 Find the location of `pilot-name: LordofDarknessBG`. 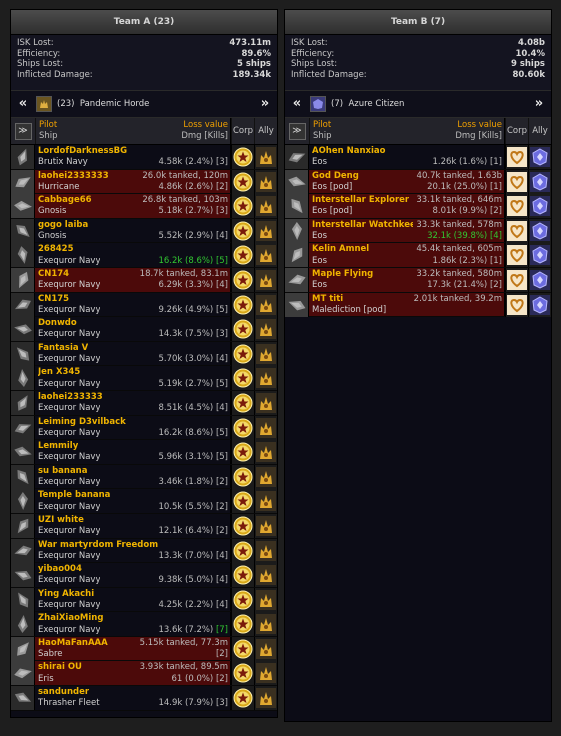

pilot-name: LordofDarknessBG is located at coordinates (82, 151).